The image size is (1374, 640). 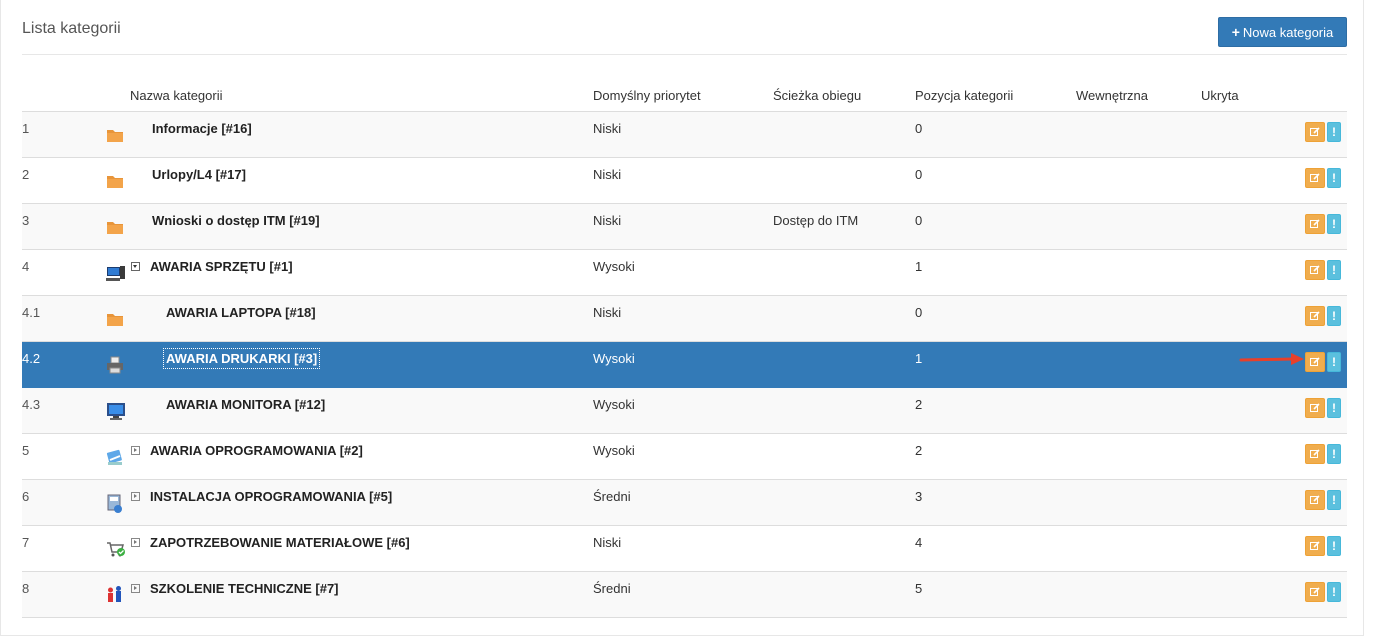 What do you see at coordinates (135, 266) in the screenshot?
I see `collapse-toggle-icon` at bounding box center [135, 266].